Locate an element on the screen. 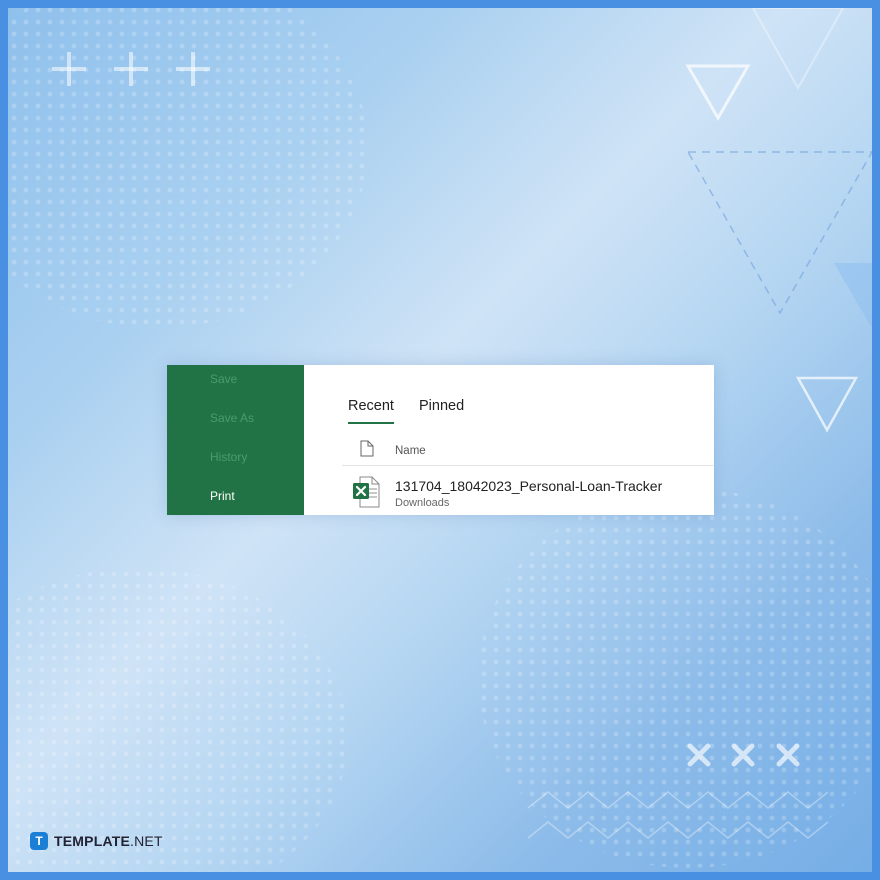 Image resolution: width=880 pixels, height=880 pixels. tab-selected-indicator is located at coordinates (371, 423).